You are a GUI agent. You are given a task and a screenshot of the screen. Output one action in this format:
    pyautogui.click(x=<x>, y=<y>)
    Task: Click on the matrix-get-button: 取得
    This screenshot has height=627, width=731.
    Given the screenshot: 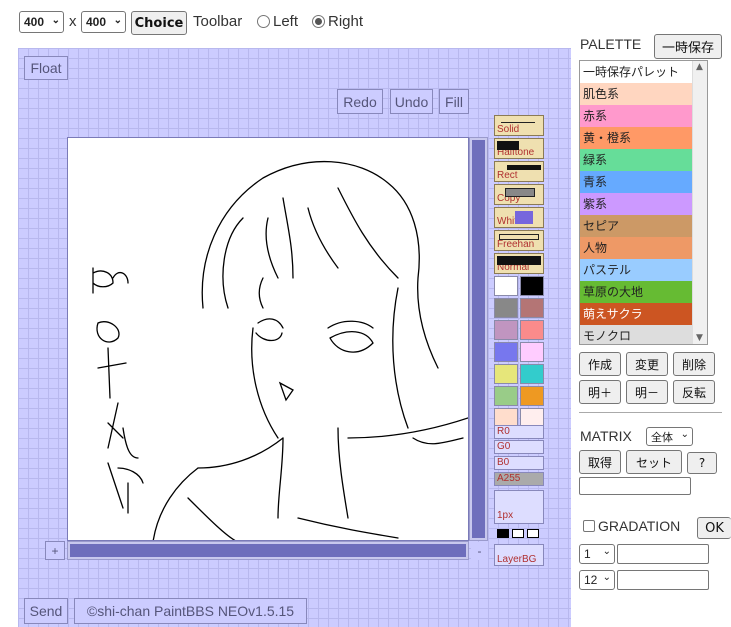 What is the action you would take?
    pyautogui.click(x=600, y=462)
    